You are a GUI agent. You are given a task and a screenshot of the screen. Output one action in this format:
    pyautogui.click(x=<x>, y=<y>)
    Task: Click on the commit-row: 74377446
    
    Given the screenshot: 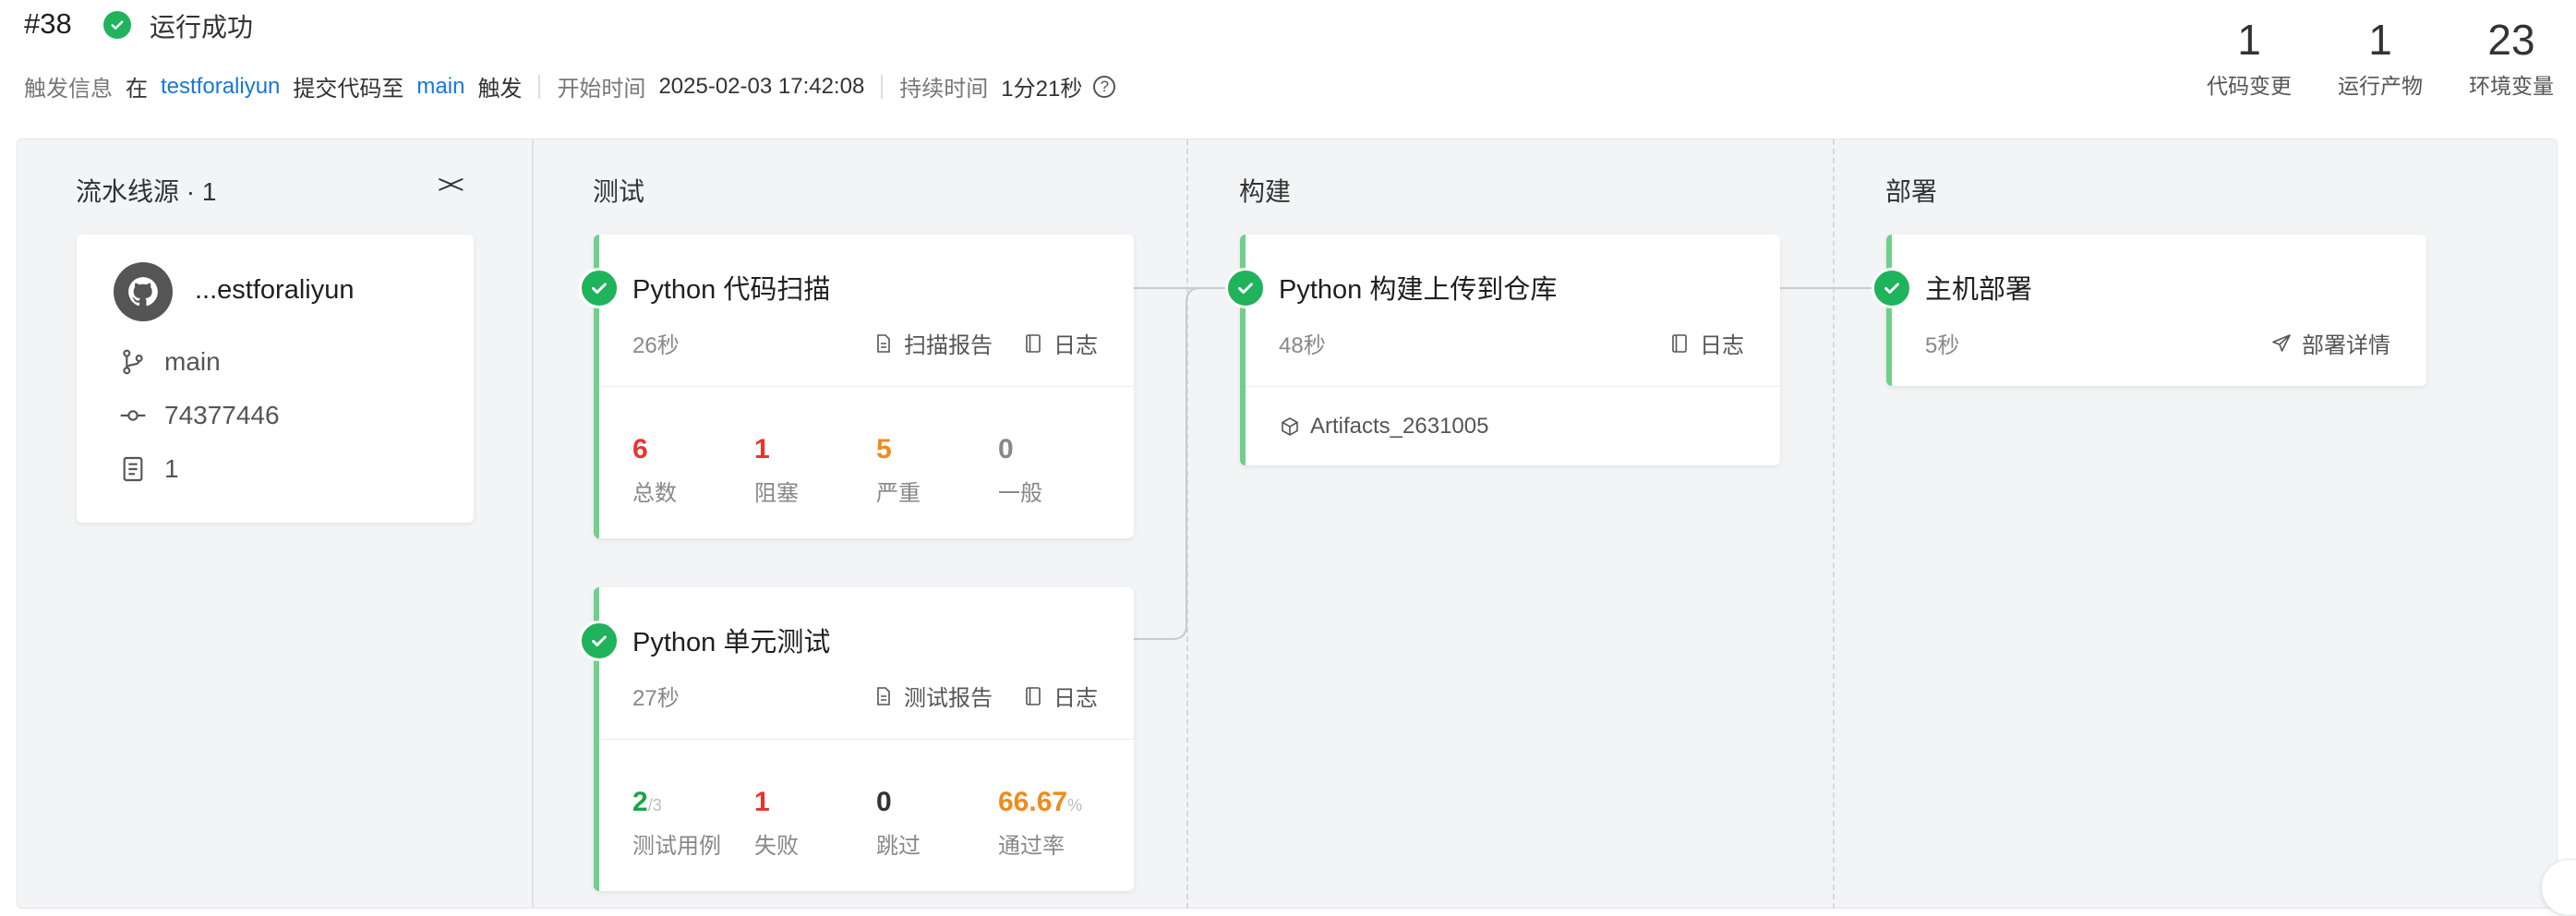 What is the action you would take?
    pyautogui.click(x=199, y=415)
    